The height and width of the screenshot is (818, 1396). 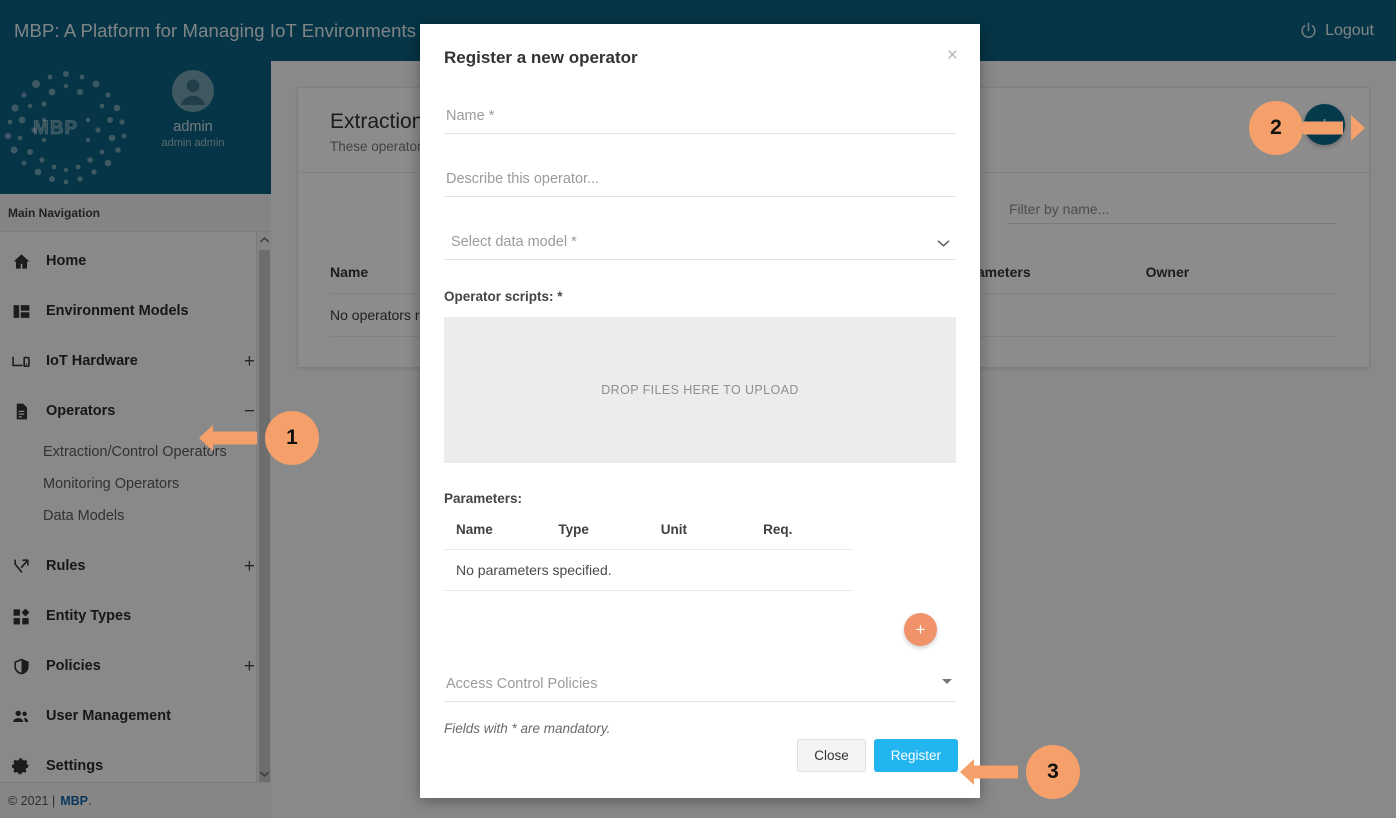 What do you see at coordinates (649, 536) in the screenshot?
I see `parameters-header-row: Name Type Unit Req.` at bounding box center [649, 536].